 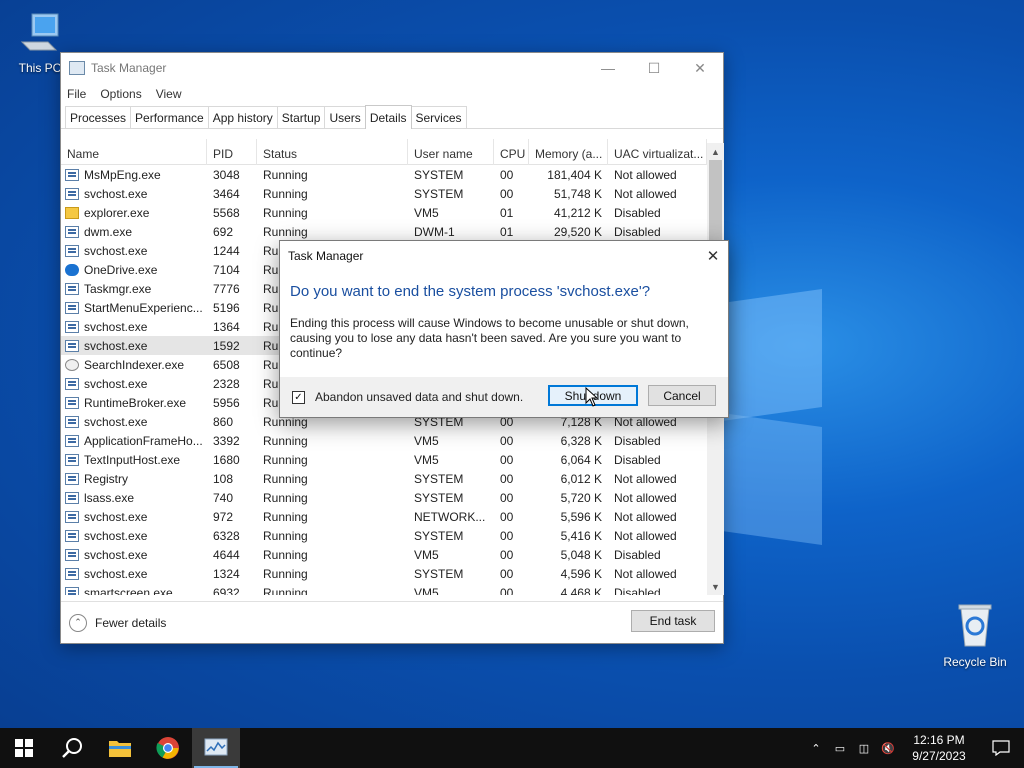 What do you see at coordinates (76, 94) in the screenshot?
I see `menu-file: File` at bounding box center [76, 94].